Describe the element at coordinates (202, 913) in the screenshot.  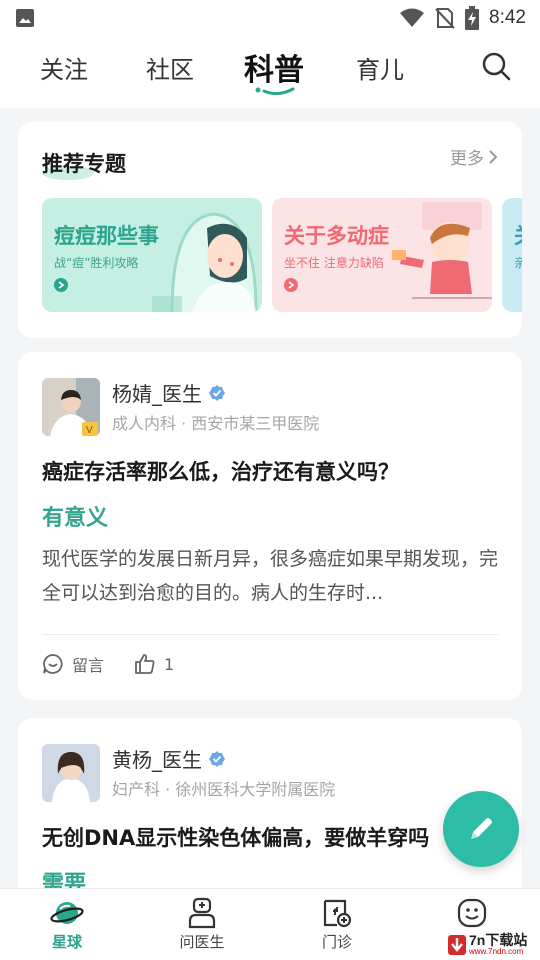
I see `doctor-icon` at that location.